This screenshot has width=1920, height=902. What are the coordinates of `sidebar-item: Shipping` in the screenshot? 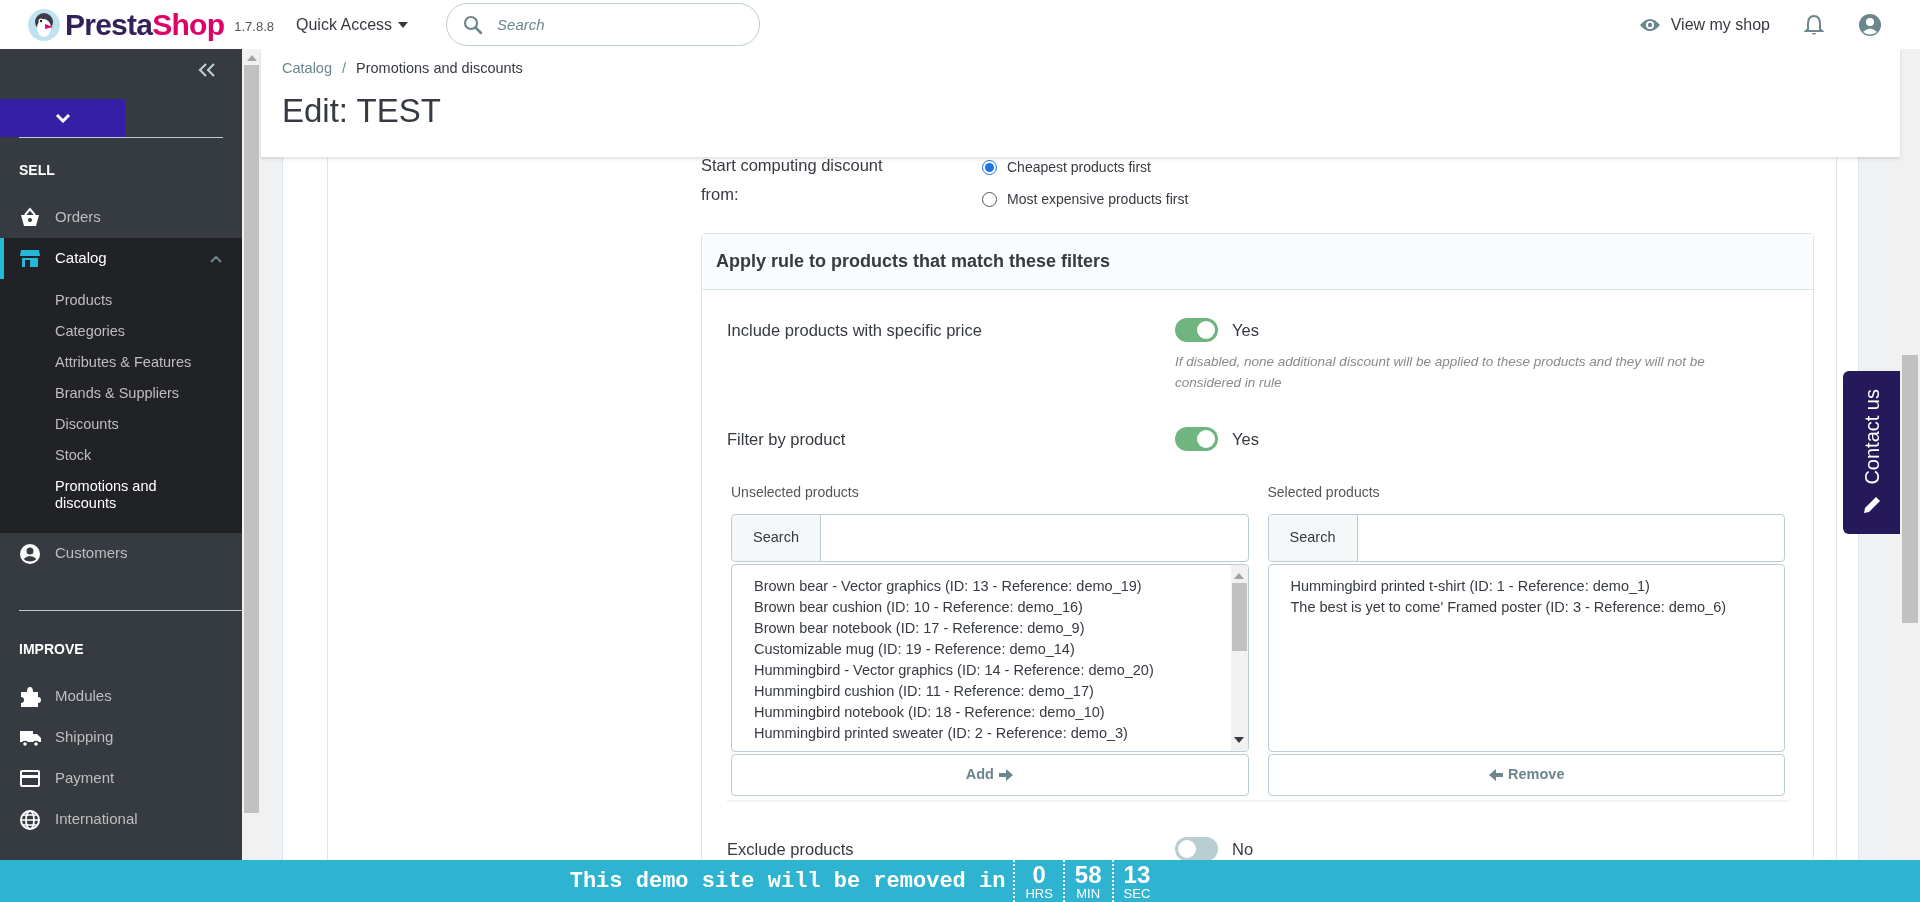 It's located at (121, 737).